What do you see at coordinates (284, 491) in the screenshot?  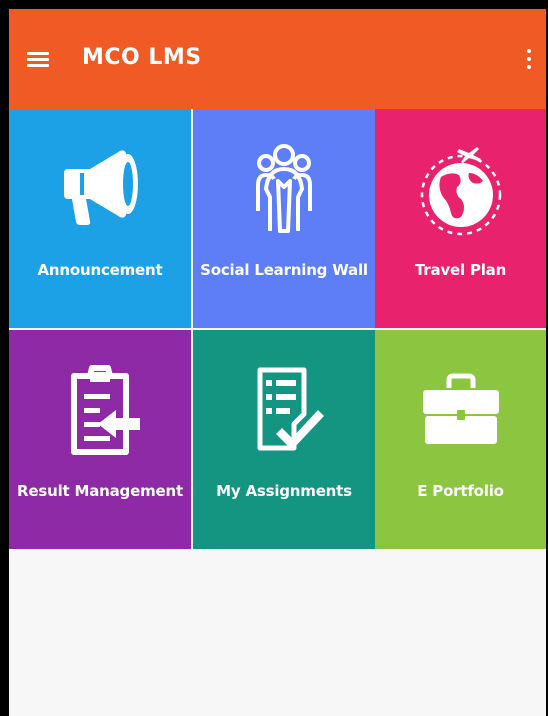 I see `tile-label: My Assignments` at bounding box center [284, 491].